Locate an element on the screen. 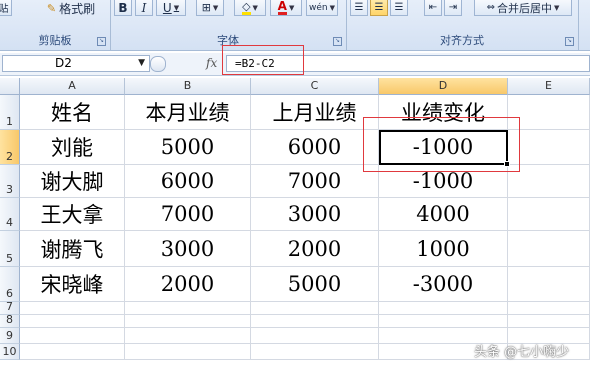  paste-button: 粘贴 is located at coordinates (6, 8).